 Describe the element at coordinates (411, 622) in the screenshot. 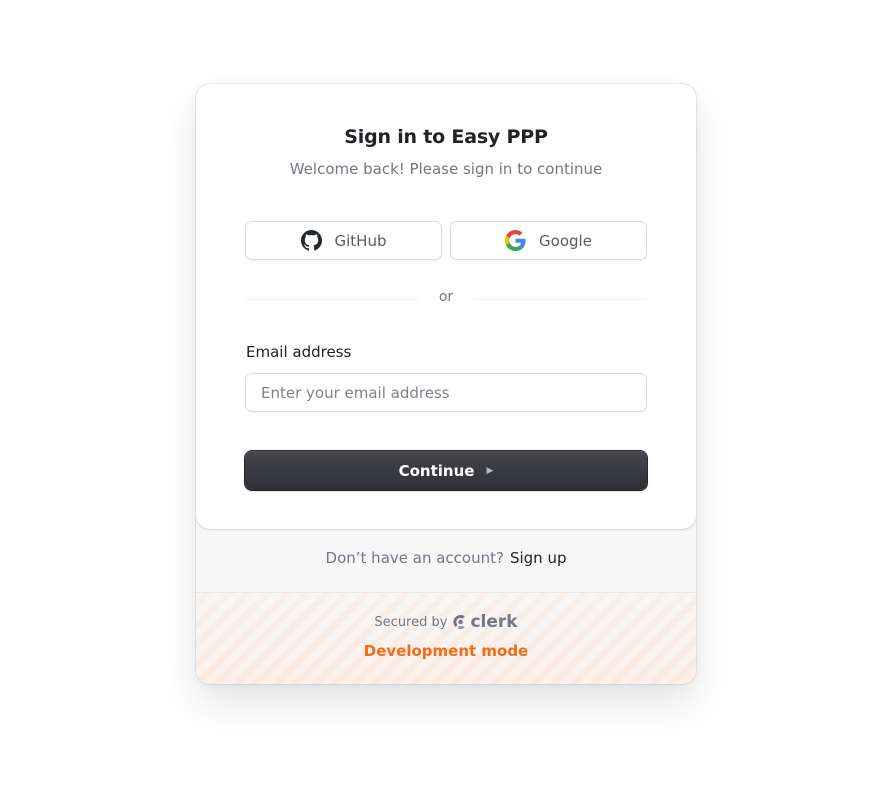

I see `secured-by-text: Secured by` at that location.